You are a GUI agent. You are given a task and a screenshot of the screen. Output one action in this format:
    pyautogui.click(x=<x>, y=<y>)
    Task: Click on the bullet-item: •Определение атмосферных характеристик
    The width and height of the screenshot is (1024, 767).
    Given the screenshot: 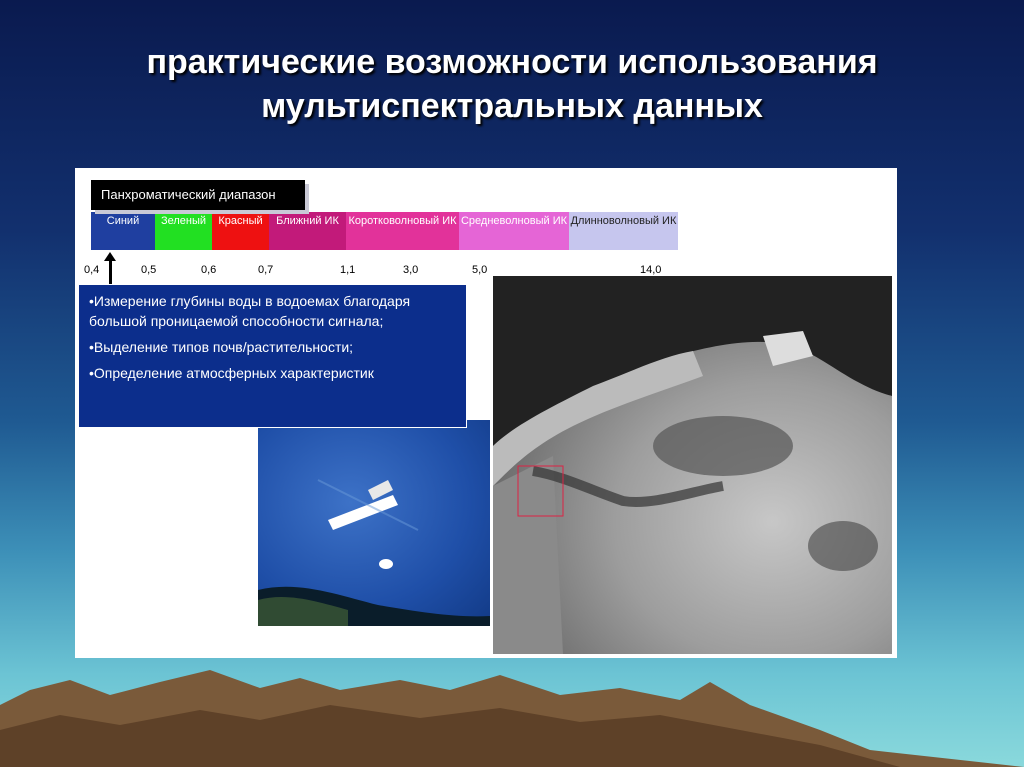 What is the action you would take?
    pyautogui.click(x=231, y=373)
    